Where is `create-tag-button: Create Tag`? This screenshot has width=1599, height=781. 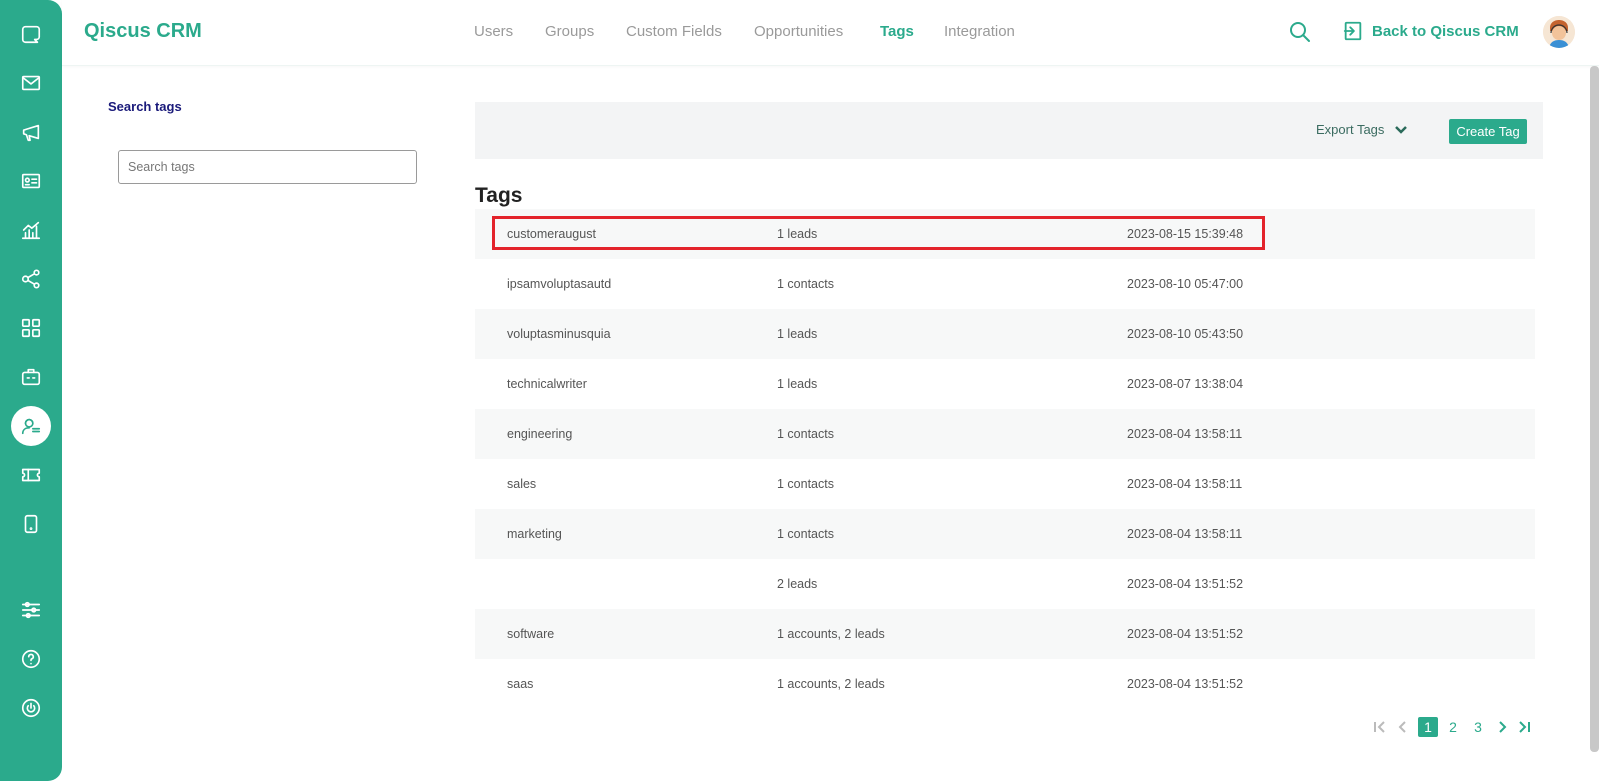
create-tag-button: Create Tag is located at coordinates (1488, 131).